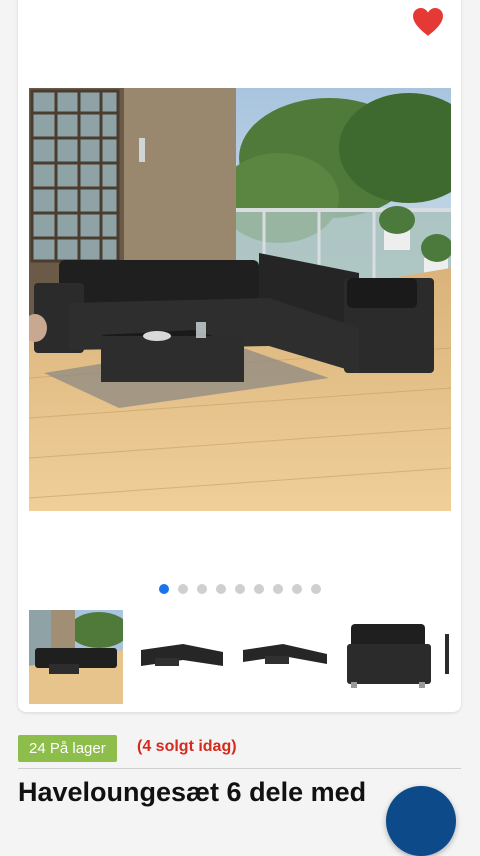  What do you see at coordinates (388, 657) in the screenshot?
I see `corner-chair-thumbnail` at bounding box center [388, 657].